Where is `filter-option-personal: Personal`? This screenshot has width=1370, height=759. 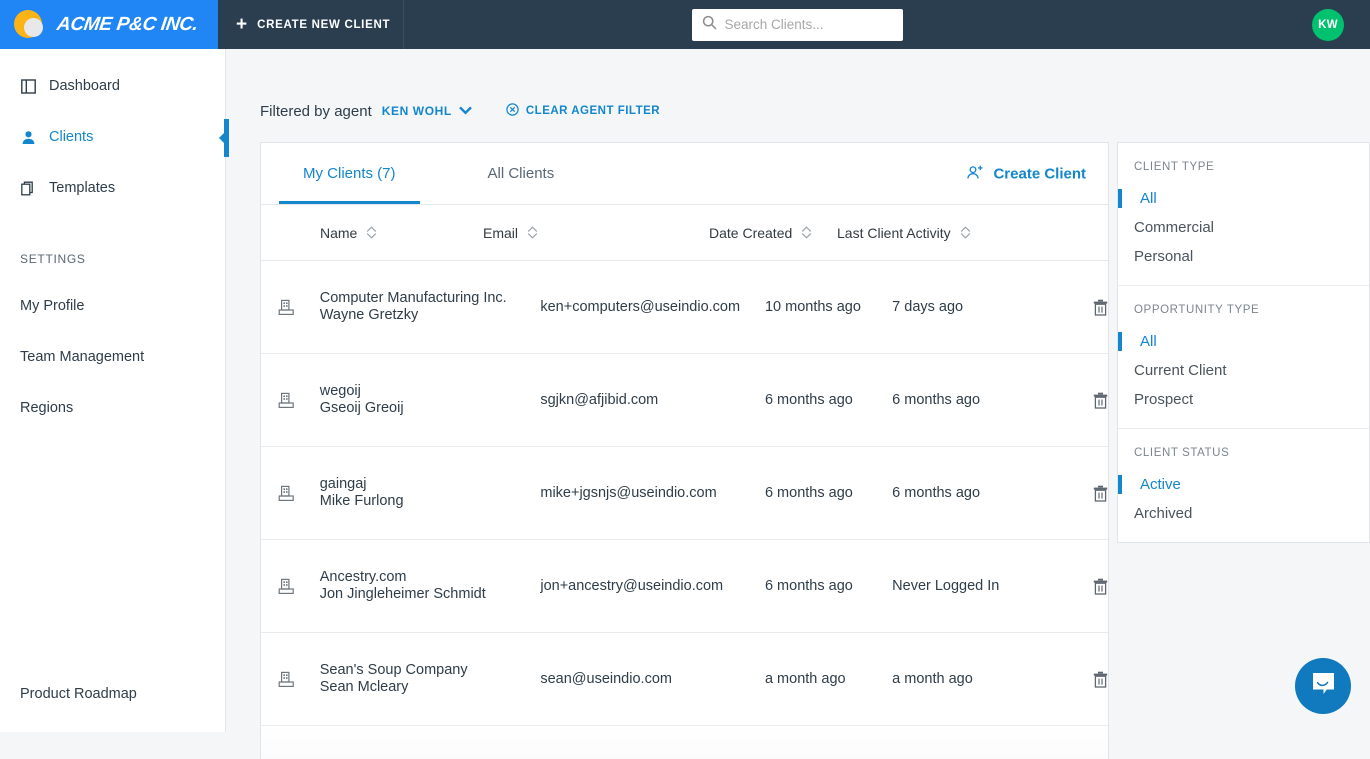
filter-option-personal: Personal is located at coordinates (1243, 256).